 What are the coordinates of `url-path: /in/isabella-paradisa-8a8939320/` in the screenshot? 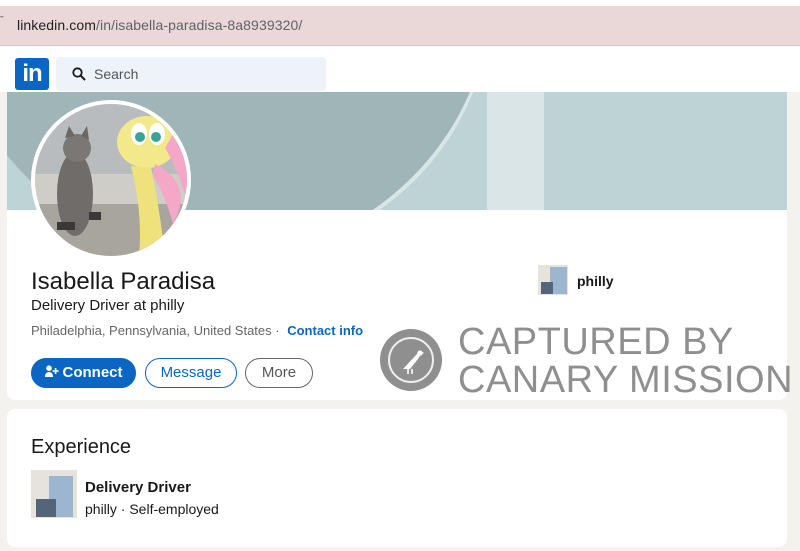 It's located at (199, 25).